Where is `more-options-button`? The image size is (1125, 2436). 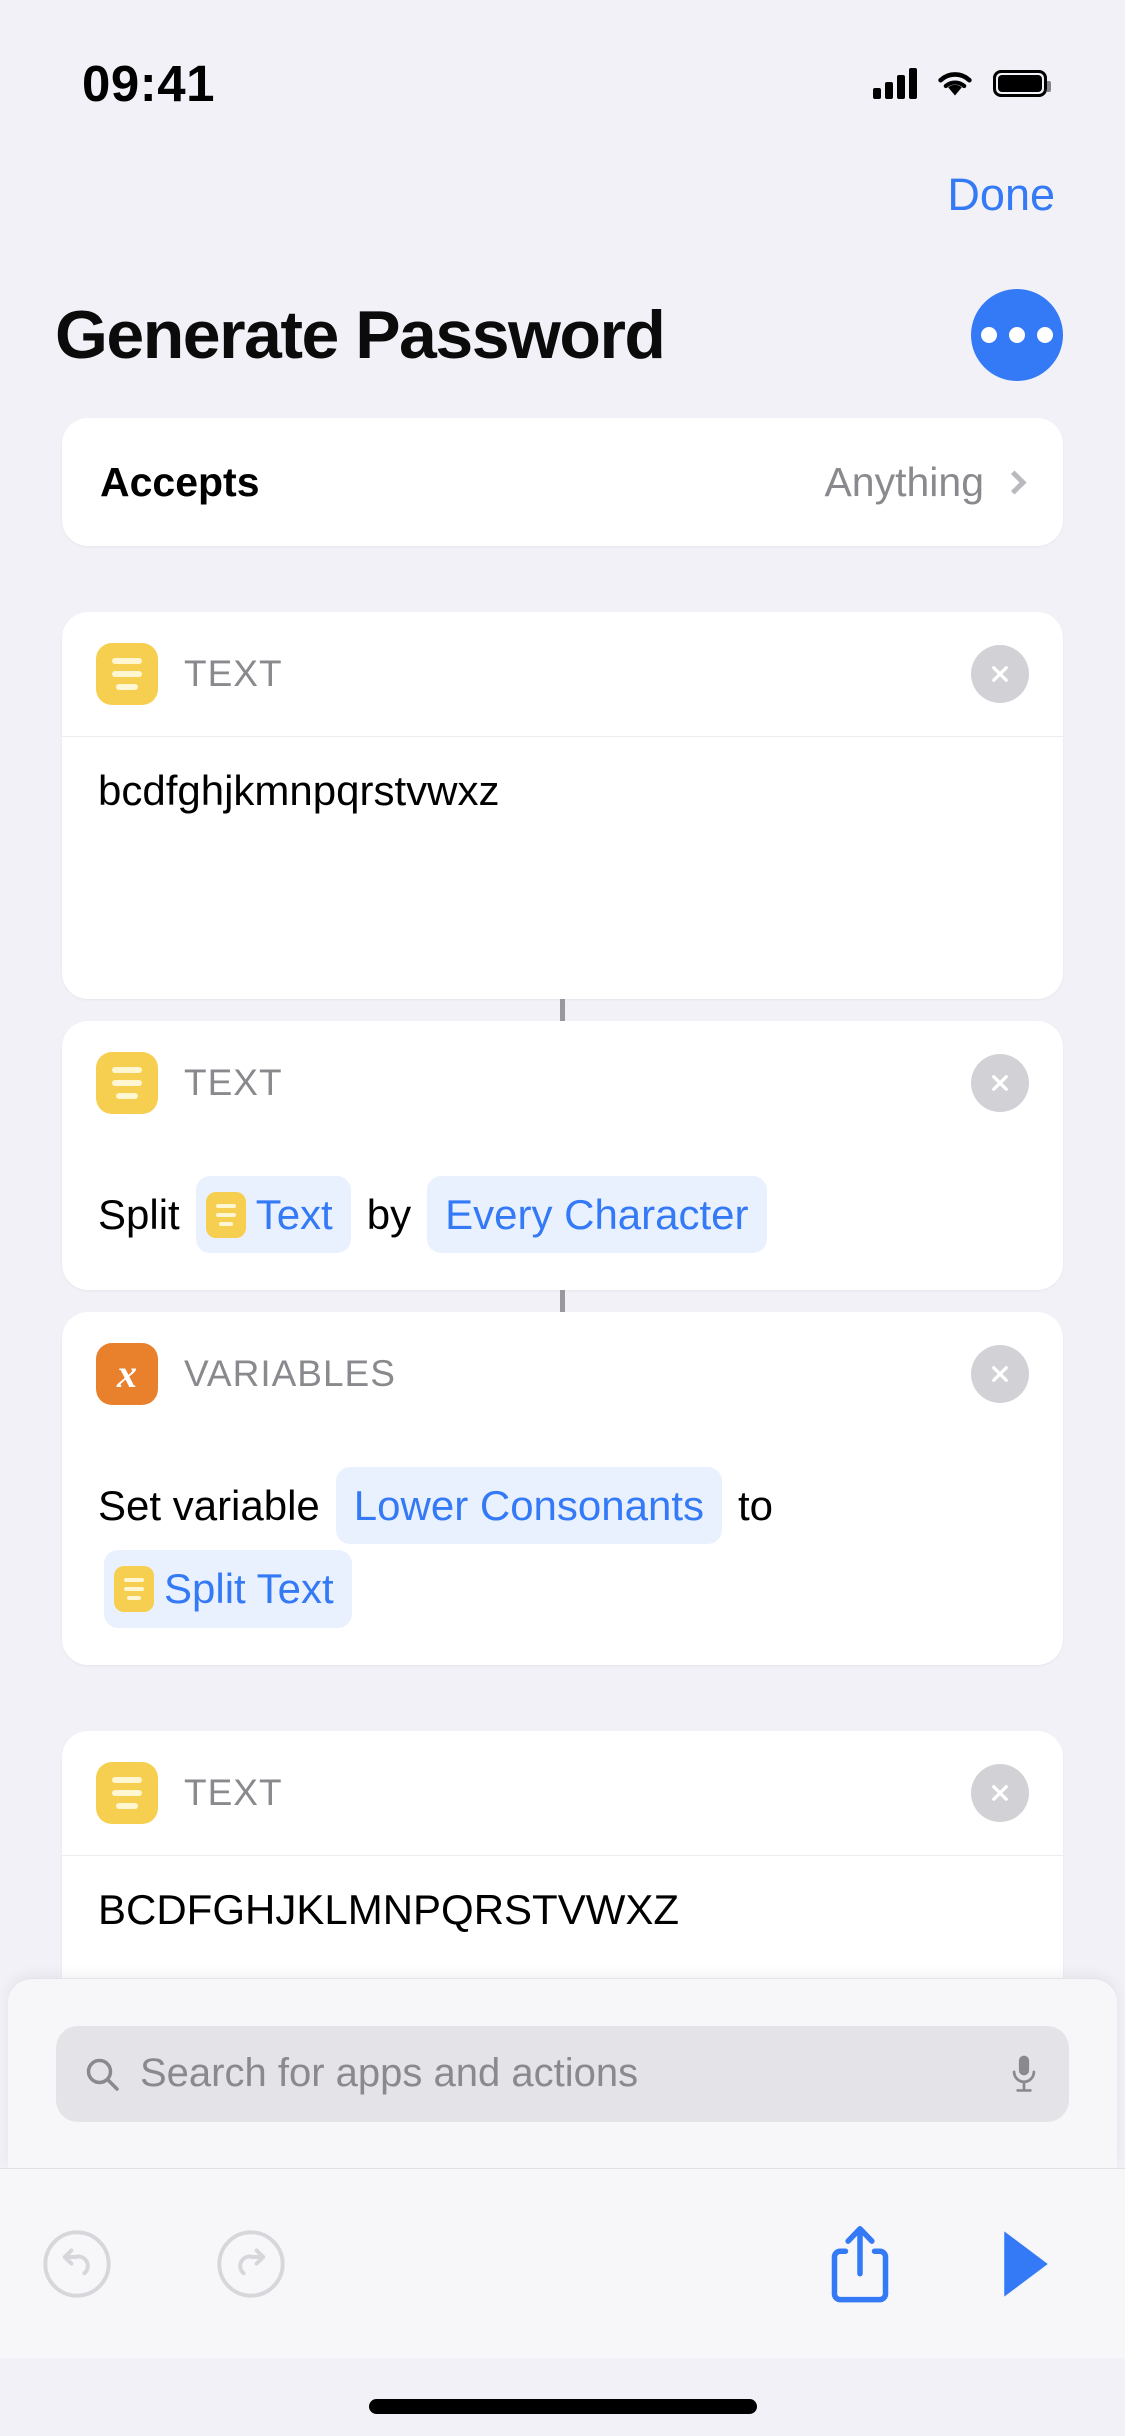
more-options-button is located at coordinates (1017, 335).